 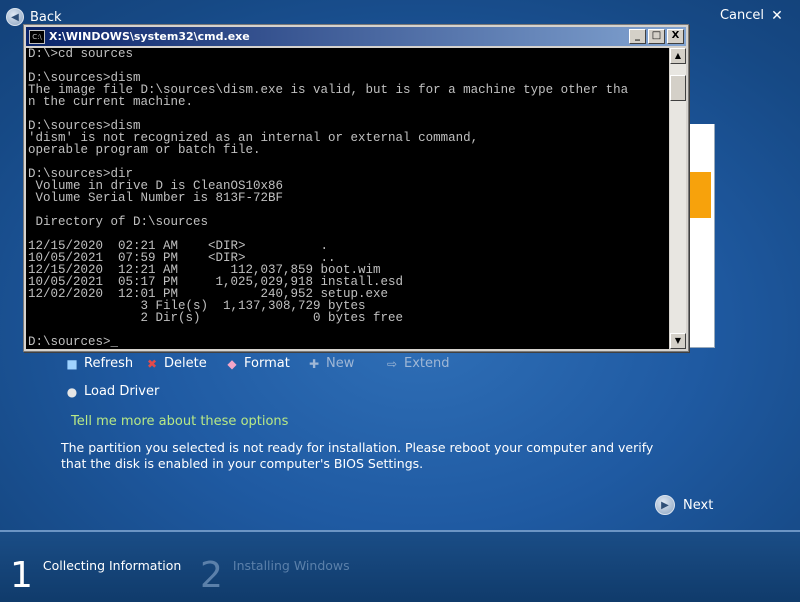 What do you see at coordinates (665, 505) in the screenshot?
I see `next-arrow-icon: ▶` at bounding box center [665, 505].